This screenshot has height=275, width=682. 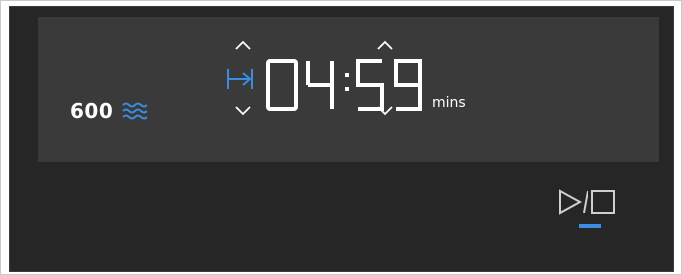 I want to click on end-time-icon, so click(x=240, y=81).